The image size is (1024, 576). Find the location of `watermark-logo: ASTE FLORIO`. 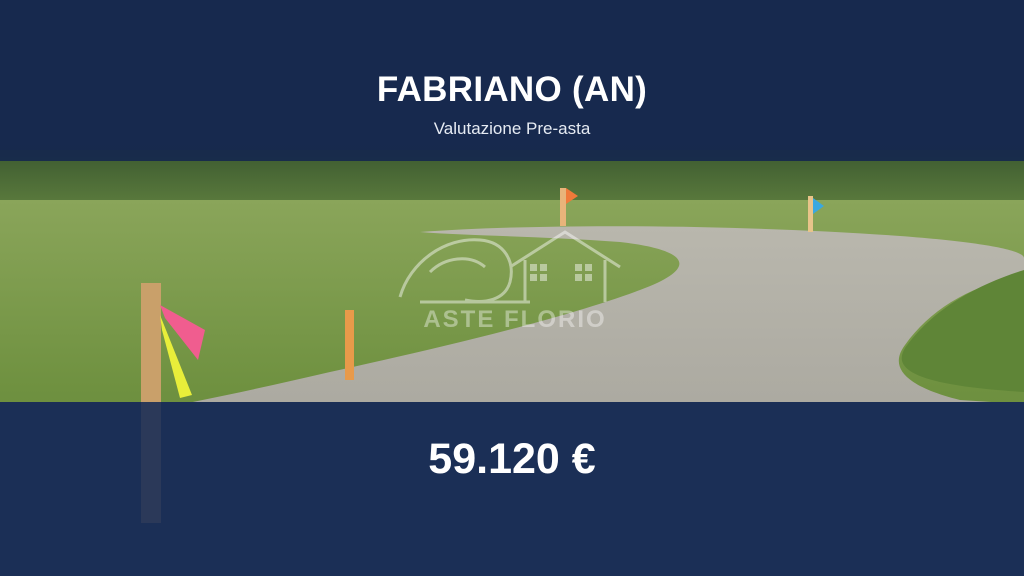

watermark-logo: ASTE FLORIO is located at coordinates (515, 281).